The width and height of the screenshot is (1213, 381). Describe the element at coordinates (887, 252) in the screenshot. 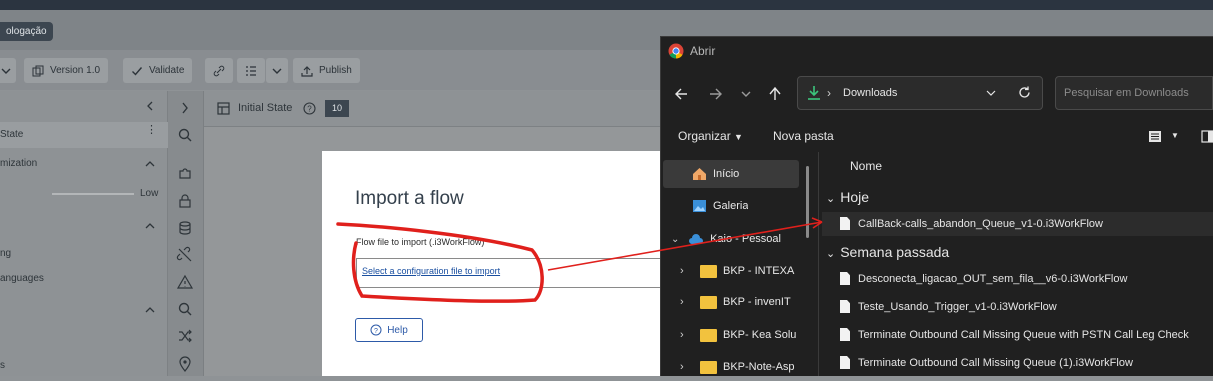

I see `group-header-semana-passada: ⌄ Semana passada` at that location.